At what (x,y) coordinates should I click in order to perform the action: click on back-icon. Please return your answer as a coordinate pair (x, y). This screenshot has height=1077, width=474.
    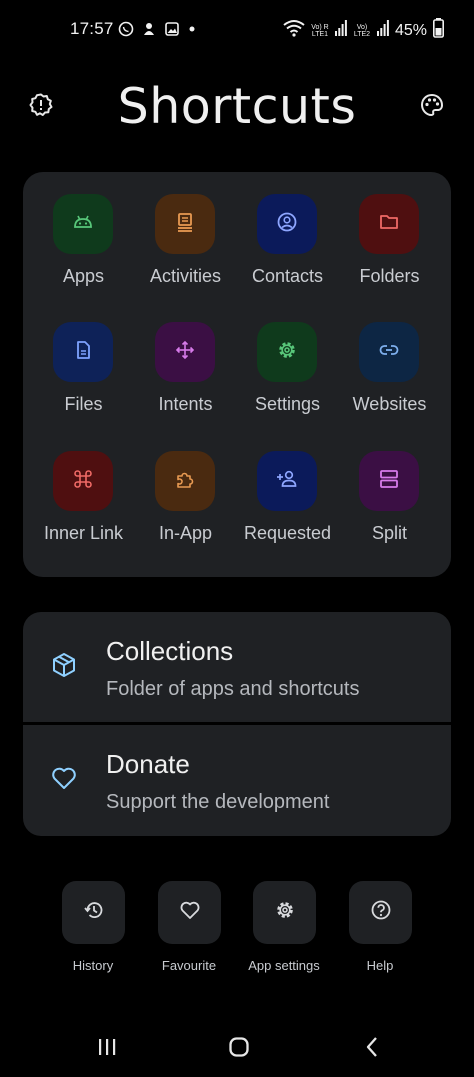
    Looking at the image, I should click on (372, 1049).